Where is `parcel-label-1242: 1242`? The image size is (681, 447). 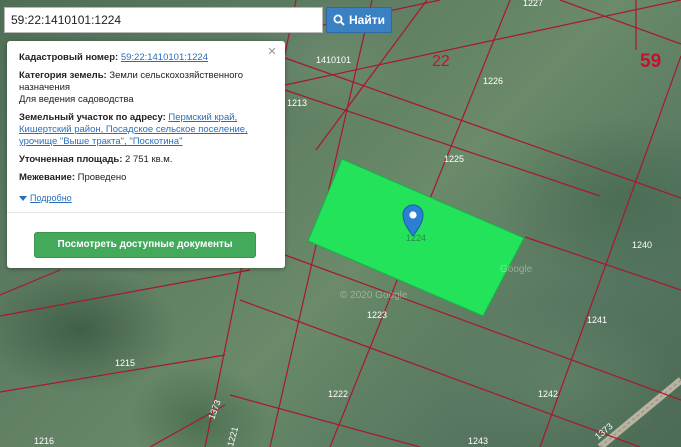
parcel-label-1242: 1242 is located at coordinates (548, 394).